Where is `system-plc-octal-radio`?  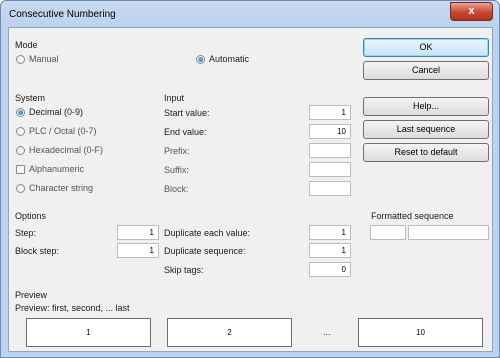 system-plc-octal-radio is located at coordinates (20, 131).